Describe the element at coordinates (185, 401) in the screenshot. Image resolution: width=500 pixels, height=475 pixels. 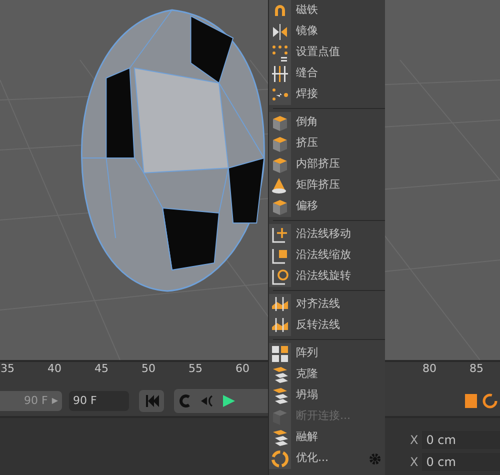
I see `loop-icon` at that location.